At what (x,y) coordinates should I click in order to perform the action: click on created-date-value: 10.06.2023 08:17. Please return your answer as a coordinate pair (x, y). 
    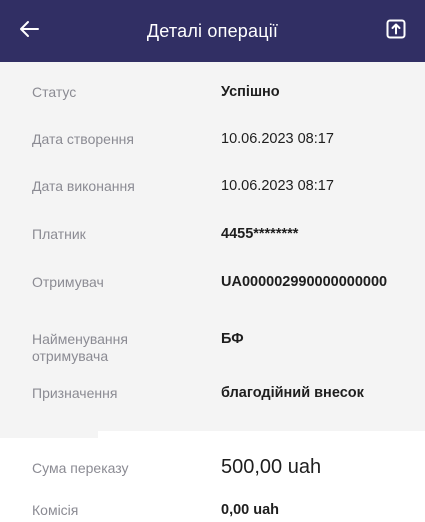
    Looking at the image, I should click on (277, 139).